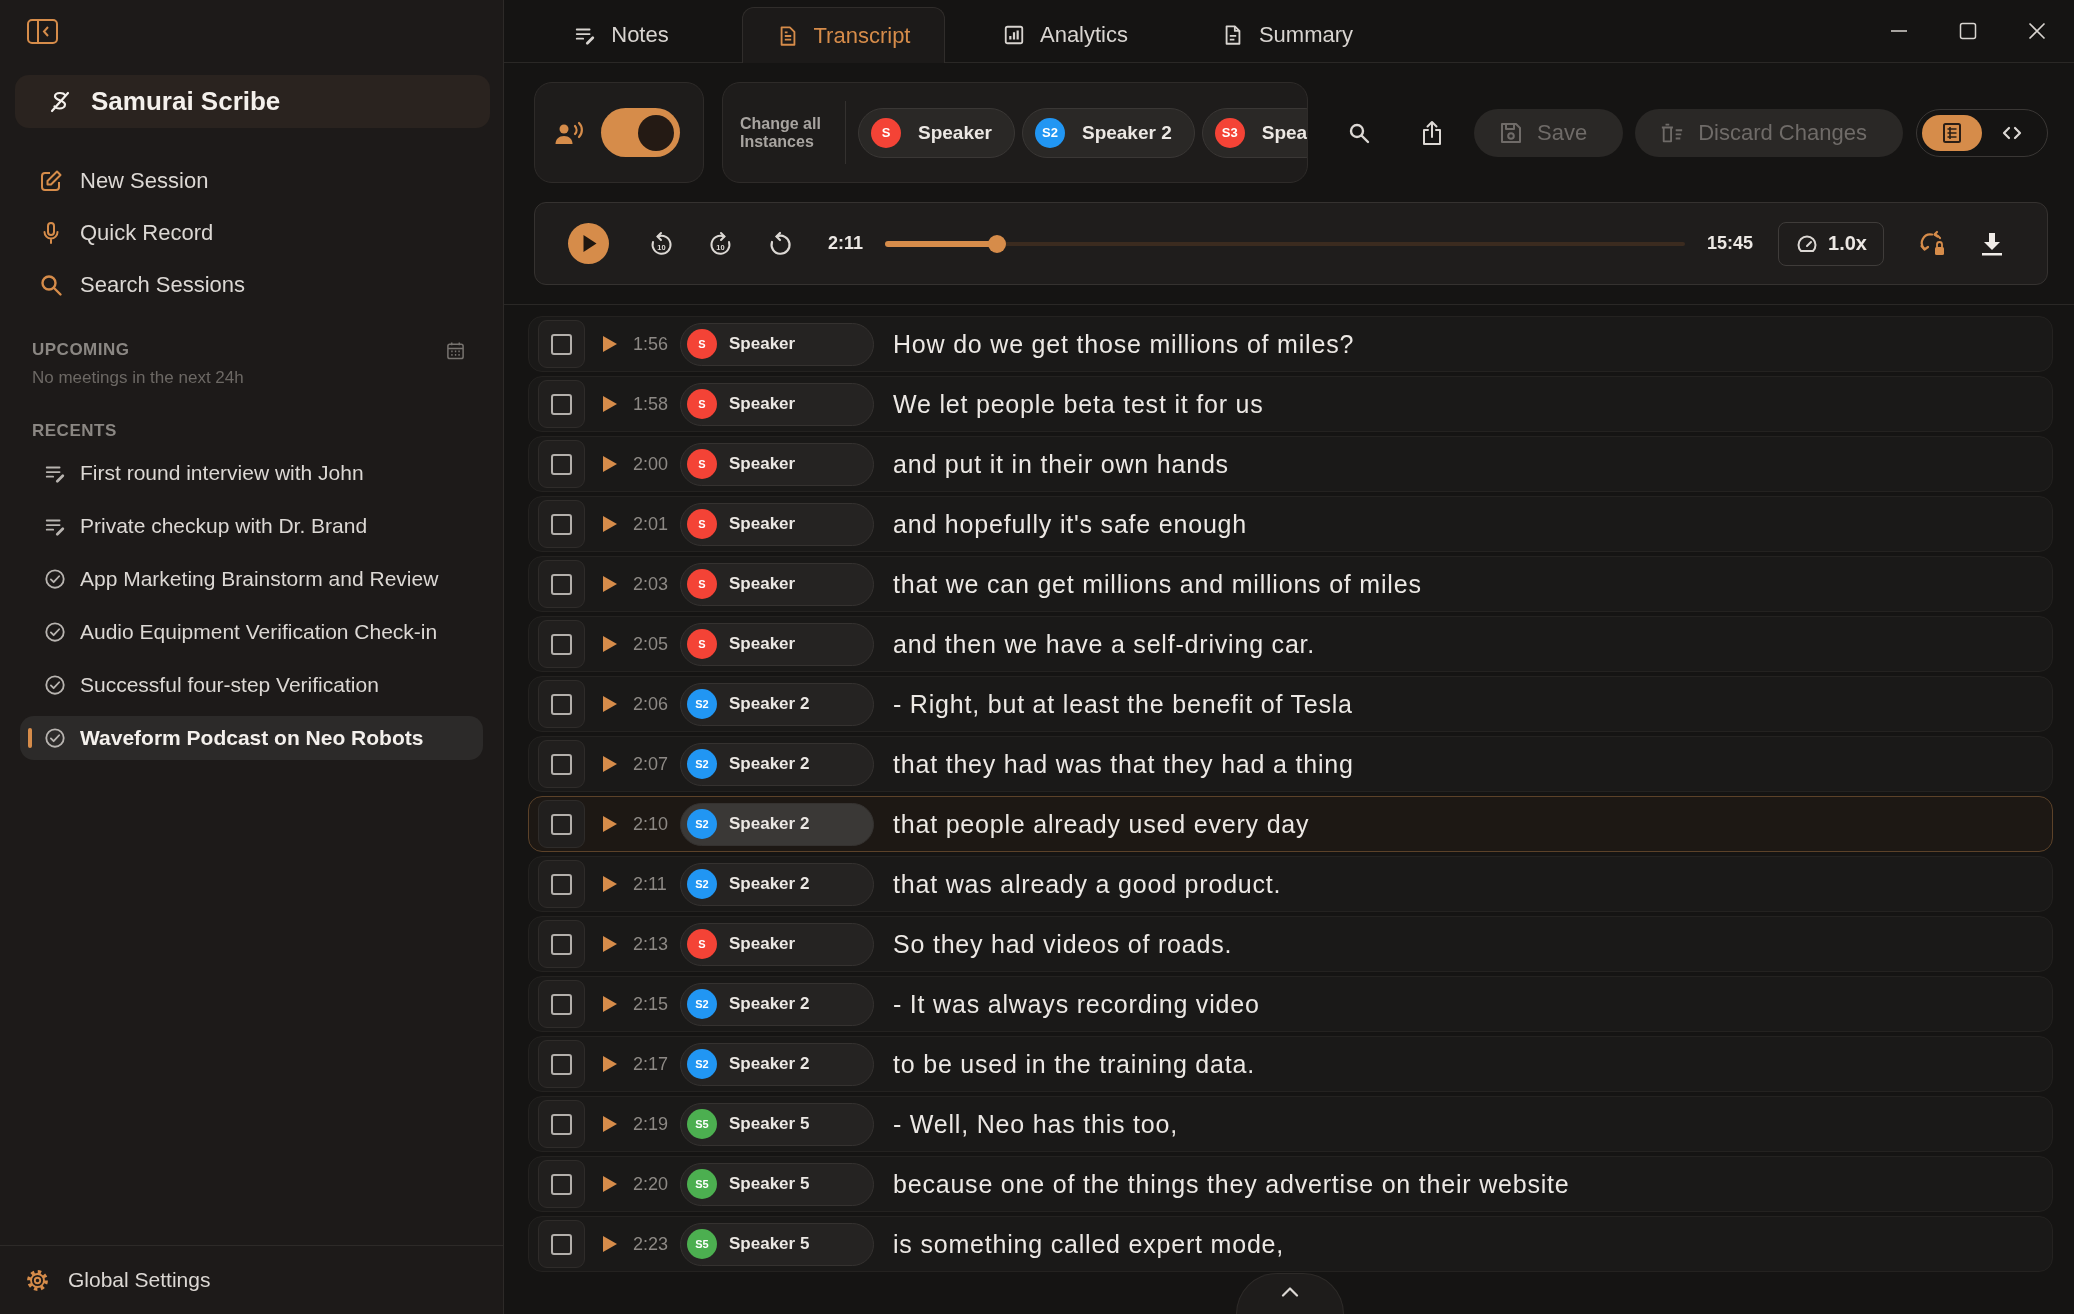 The height and width of the screenshot is (1314, 2074). Describe the element at coordinates (640, 132) in the screenshot. I see `toggle-switch` at that location.